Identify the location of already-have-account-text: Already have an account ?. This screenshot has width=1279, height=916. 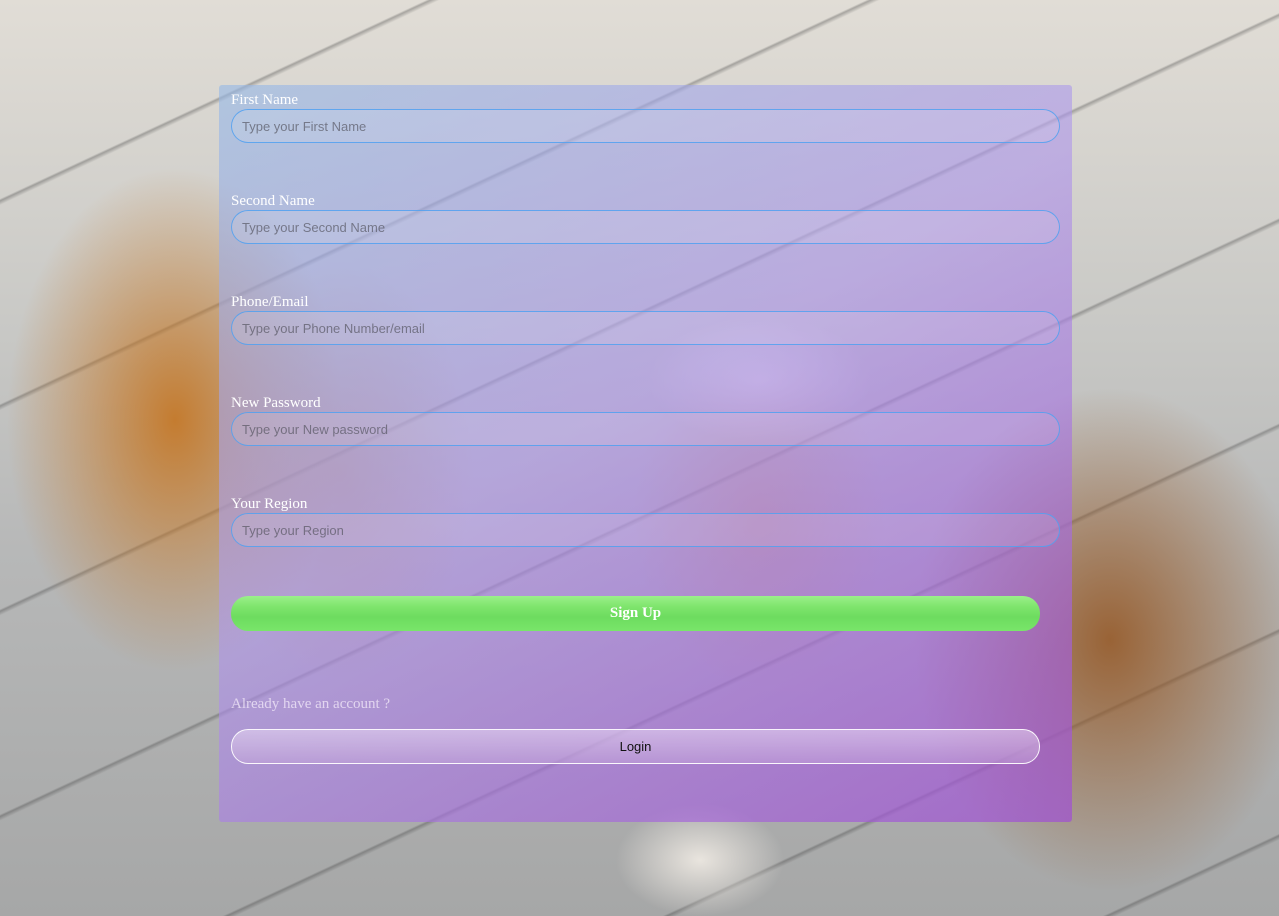
(311, 704).